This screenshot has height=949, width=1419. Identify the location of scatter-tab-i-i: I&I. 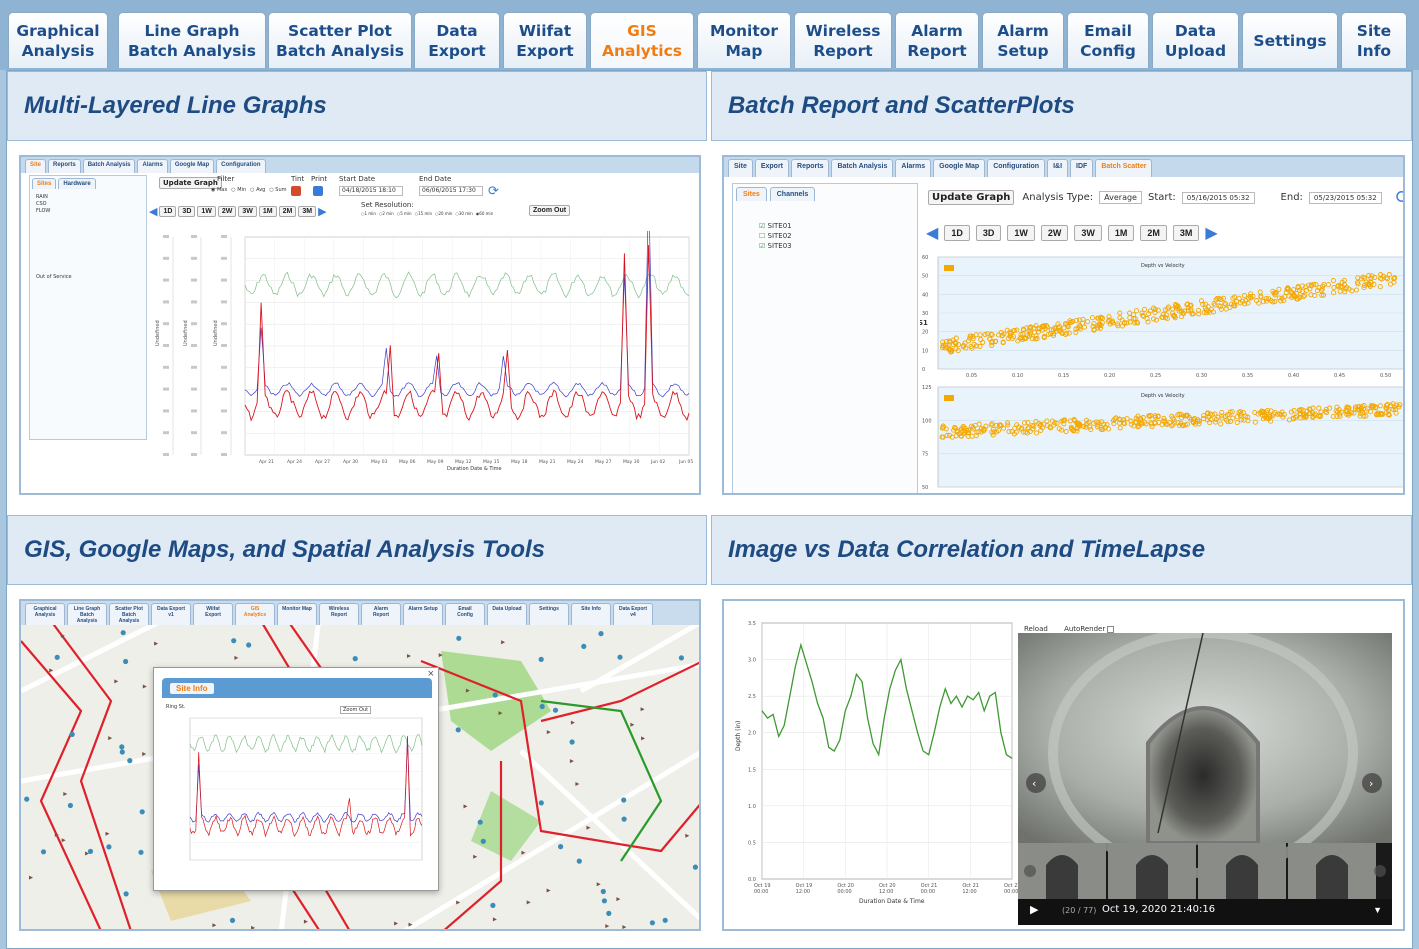
(1058, 168).